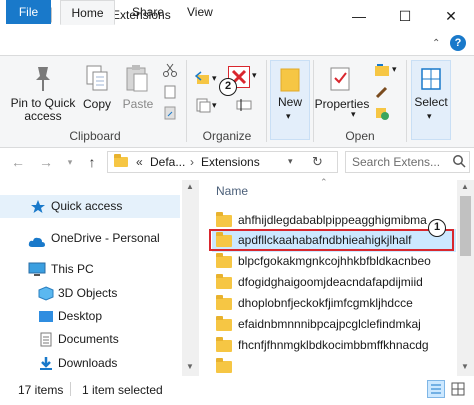 The width and height of the screenshot is (474, 405). What do you see at coordinates (41, 390) in the screenshot?
I see `item-count: 17 items` at bounding box center [41, 390].